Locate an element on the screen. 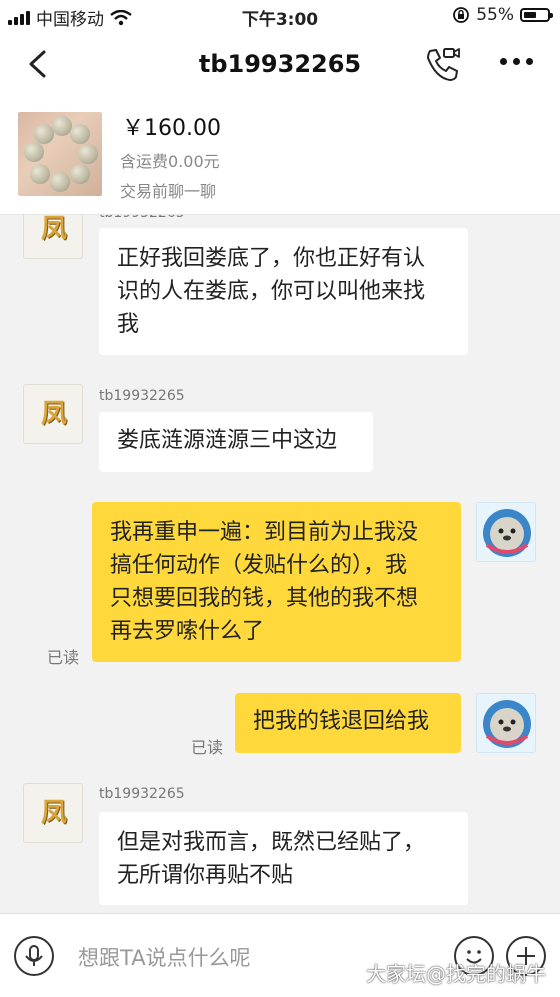 The height and width of the screenshot is (997, 560). voice-icon is located at coordinates (34, 955).